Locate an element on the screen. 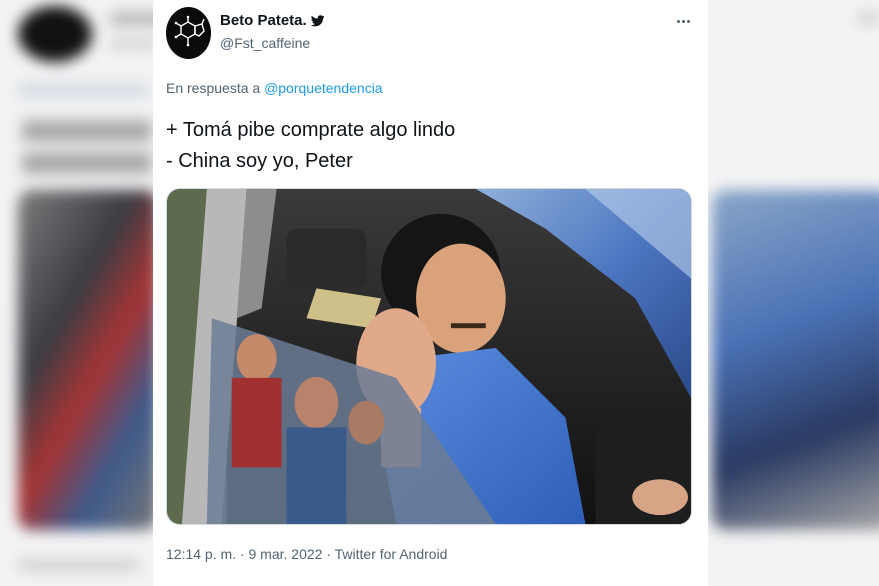 Image resolution: width=879 pixels, height=586 pixels. blurred-more-dots is located at coordinates (868, 18).